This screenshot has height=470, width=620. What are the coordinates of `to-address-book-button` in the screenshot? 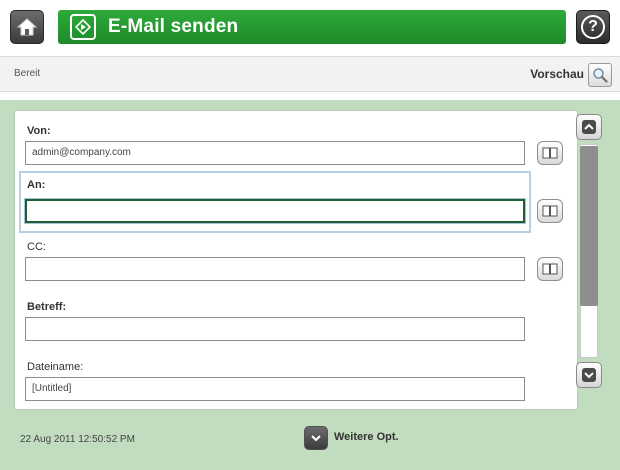 It's located at (550, 211).